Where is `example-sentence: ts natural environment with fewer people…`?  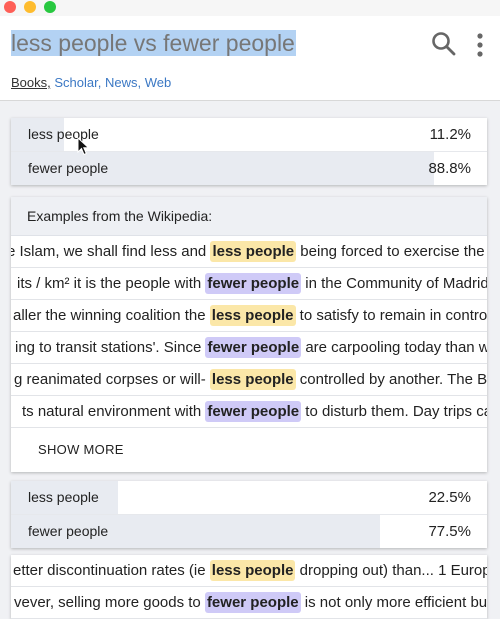
example-sentence: ts natural environment with fewer people… is located at coordinates (249, 412).